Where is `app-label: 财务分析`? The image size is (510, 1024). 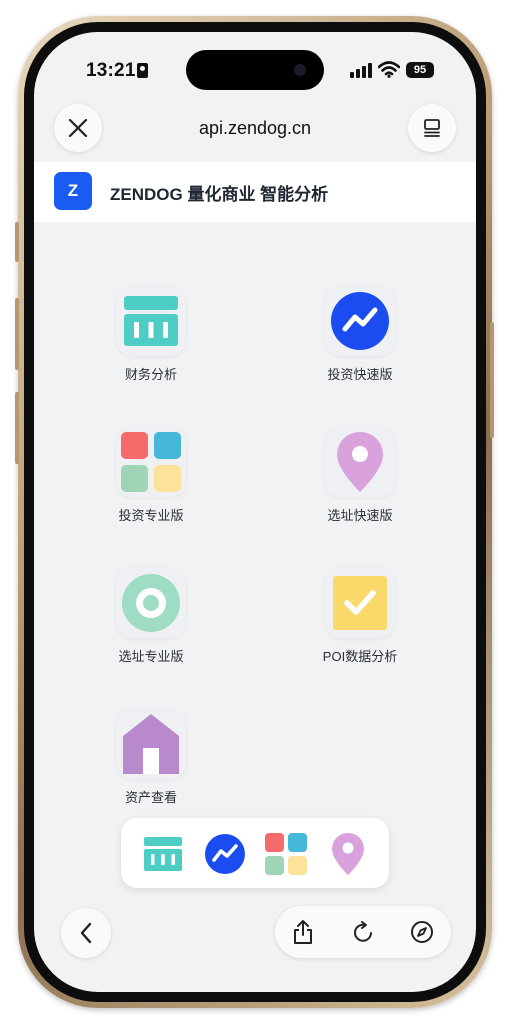
app-label: 财务分析 is located at coordinates (150, 374).